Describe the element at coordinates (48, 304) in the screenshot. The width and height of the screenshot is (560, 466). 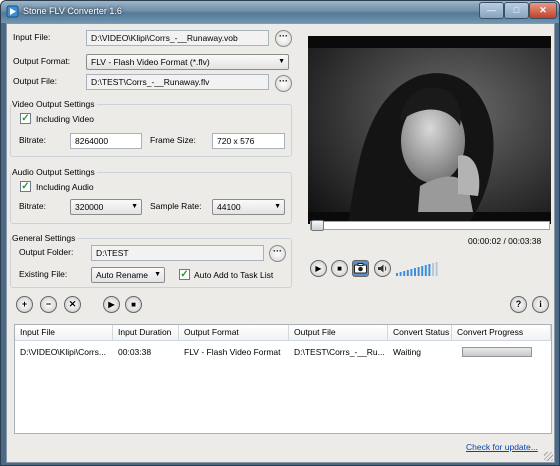
I see `remove-file-button: −` at that location.